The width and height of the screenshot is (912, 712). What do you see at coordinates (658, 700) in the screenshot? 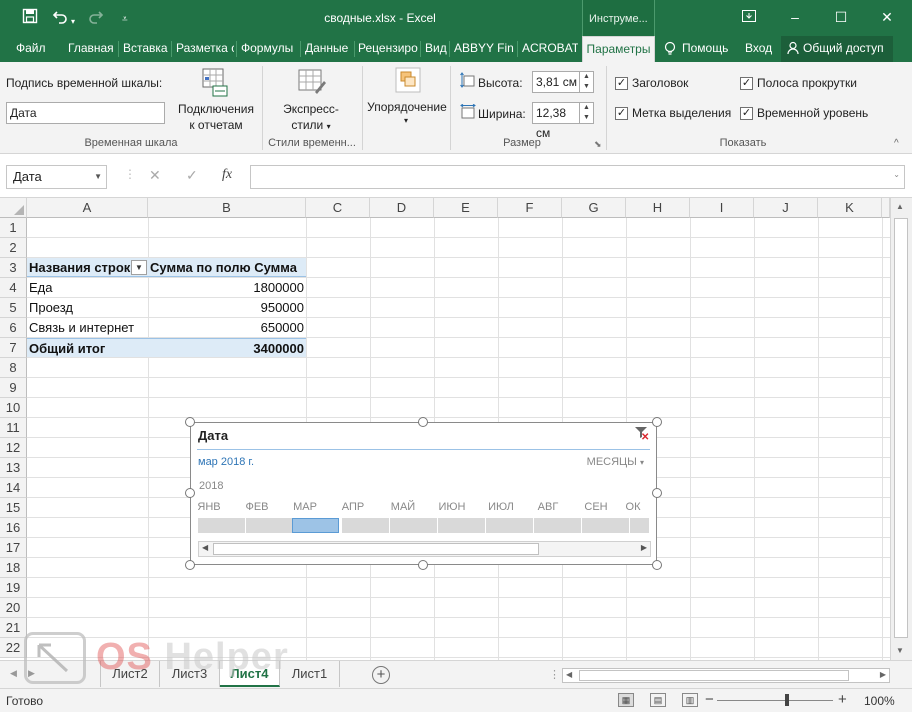
I see `page-layout-view-icon: ▤` at bounding box center [658, 700].